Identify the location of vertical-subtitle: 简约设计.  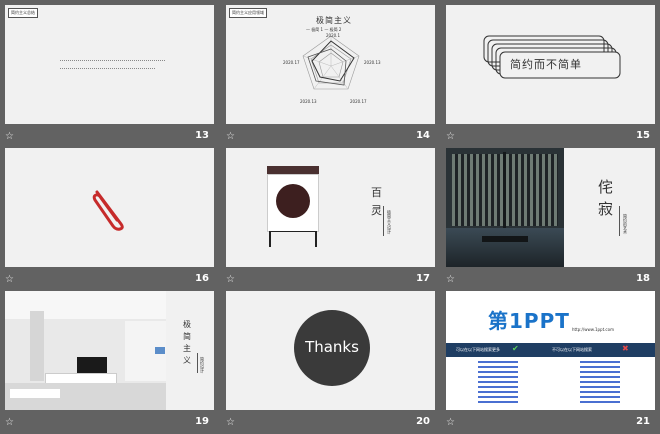
(202, 365).